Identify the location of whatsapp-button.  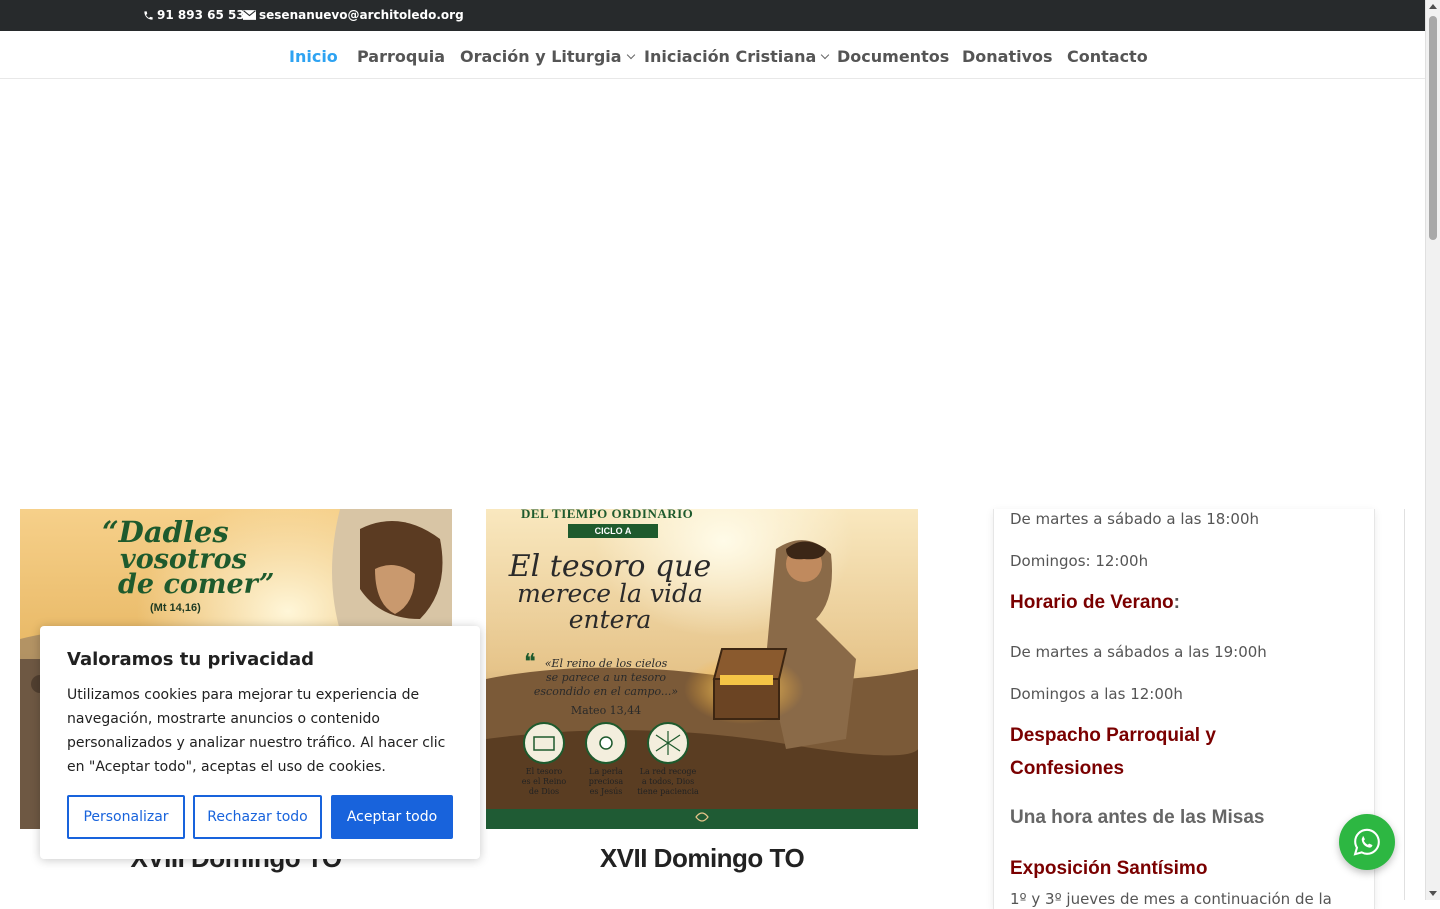
(1367, 842).